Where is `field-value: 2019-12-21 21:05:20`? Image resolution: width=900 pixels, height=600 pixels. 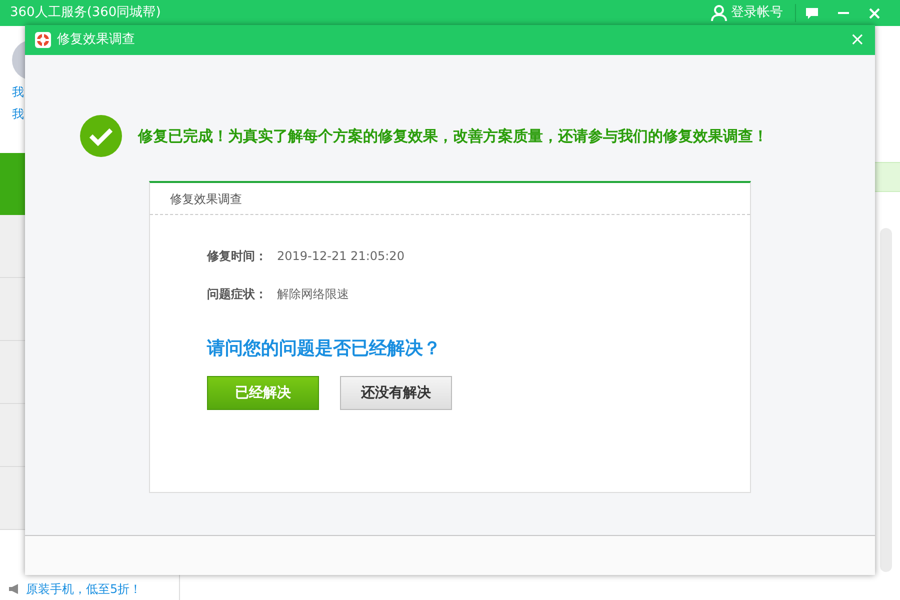 field-value: 2019-12-21 21:05:20 is located at coordinates (340, 256).